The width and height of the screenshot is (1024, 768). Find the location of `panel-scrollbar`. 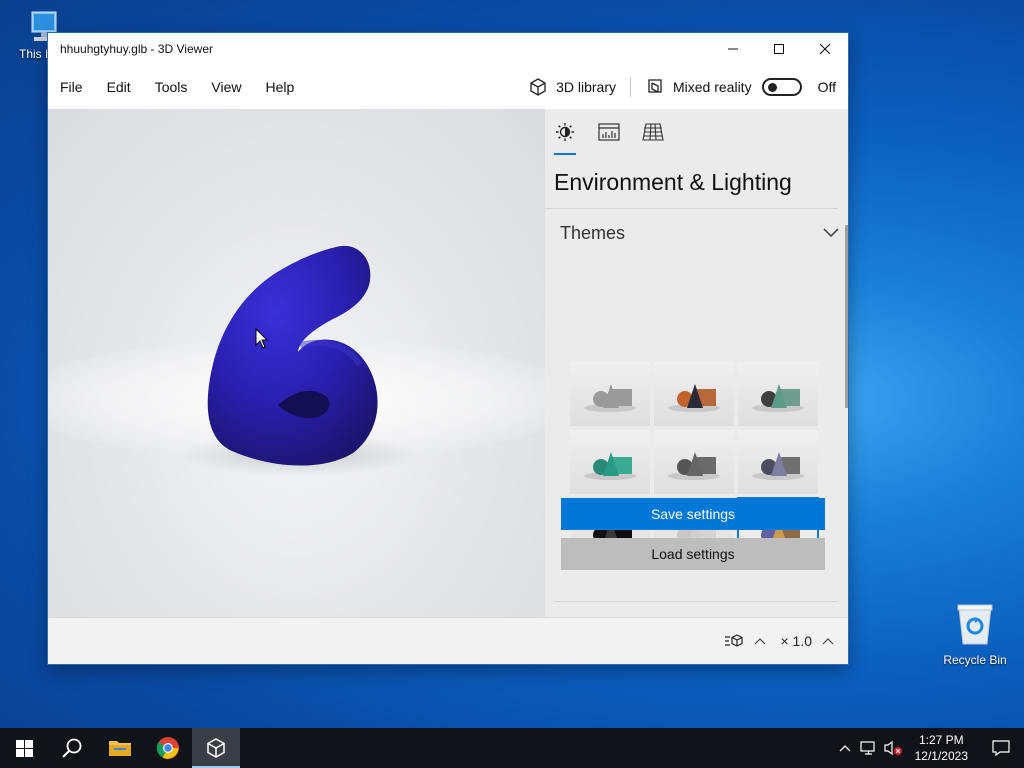

panel-scrollbar is located at coordinates (846, 316).